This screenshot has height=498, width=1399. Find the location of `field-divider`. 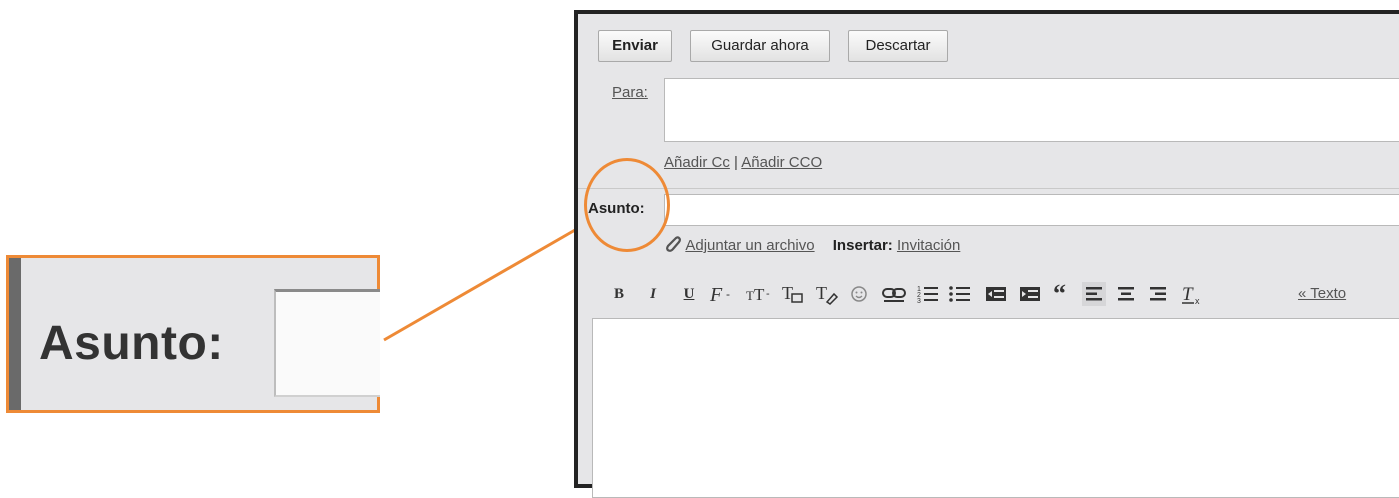

field-divider is located at coordinates (988, 188).